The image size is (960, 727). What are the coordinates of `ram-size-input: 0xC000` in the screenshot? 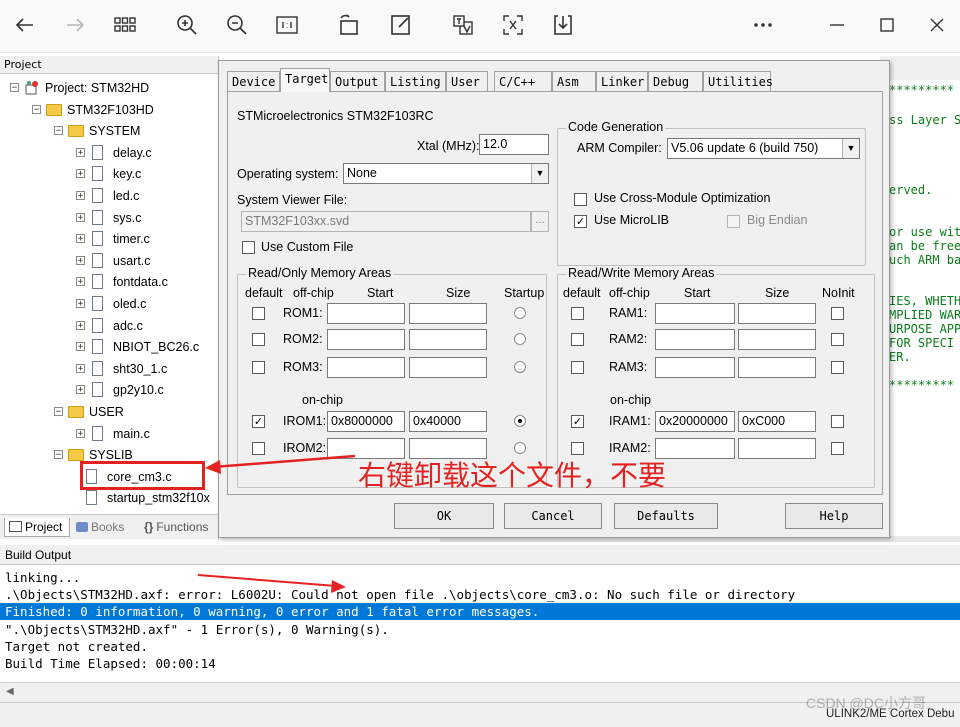 It's located at (777, 421).